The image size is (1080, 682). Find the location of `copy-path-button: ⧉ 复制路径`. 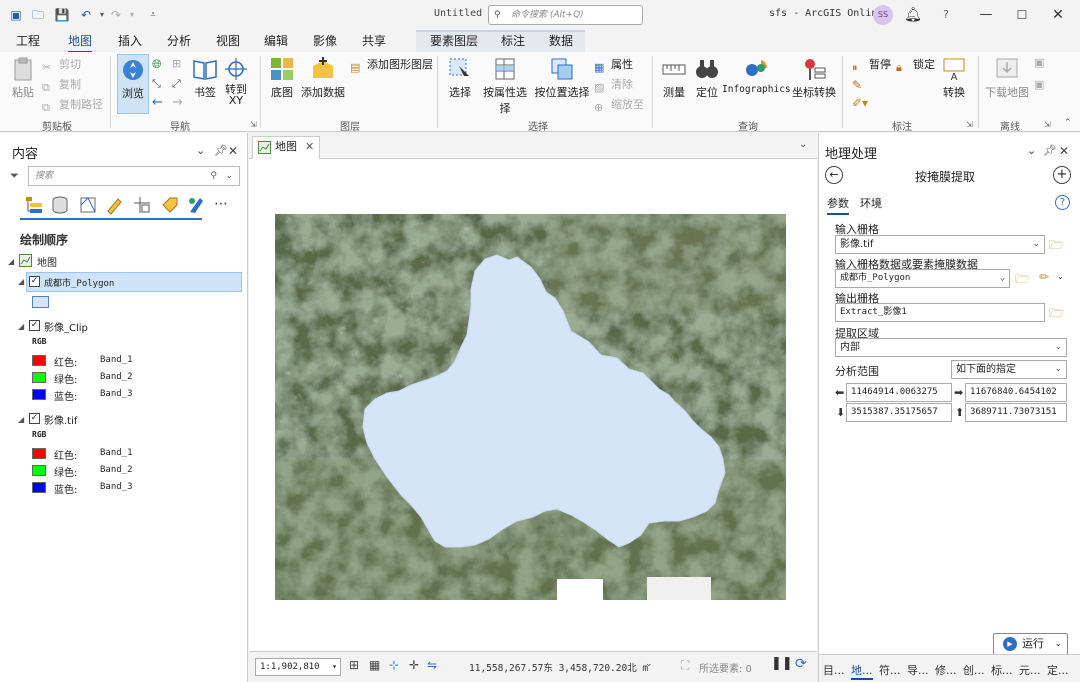

copy-path-button: ⧉ 复制路径 is located at coordinates (72, 105).